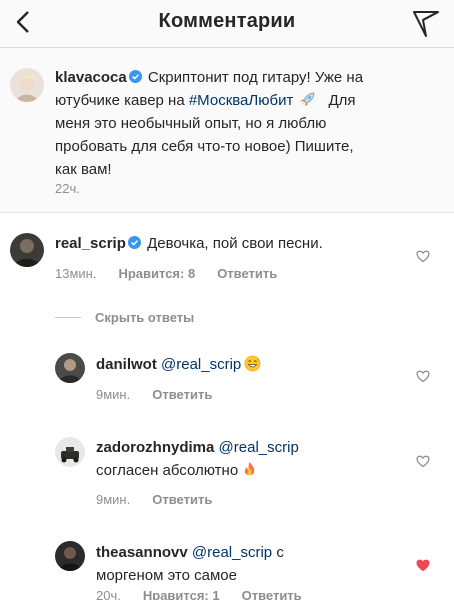 This screenshot has height=600, width=454. What do you see at coordinates (27, 250) in the screenshot?
I see `avatar-real-scrip` at bounding box center [27, 250].